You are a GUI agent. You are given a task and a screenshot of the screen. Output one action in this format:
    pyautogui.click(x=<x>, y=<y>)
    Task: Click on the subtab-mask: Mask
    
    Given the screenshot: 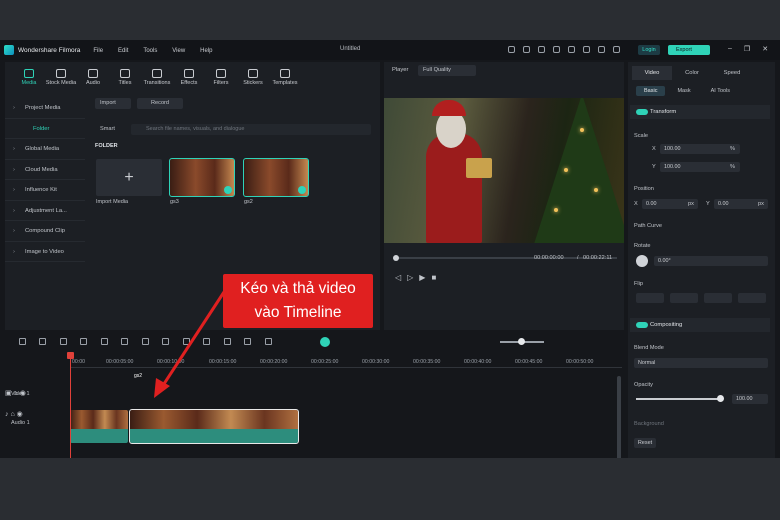 What is the action you would take?
    pyautogui.click(x=683, y=91)
    